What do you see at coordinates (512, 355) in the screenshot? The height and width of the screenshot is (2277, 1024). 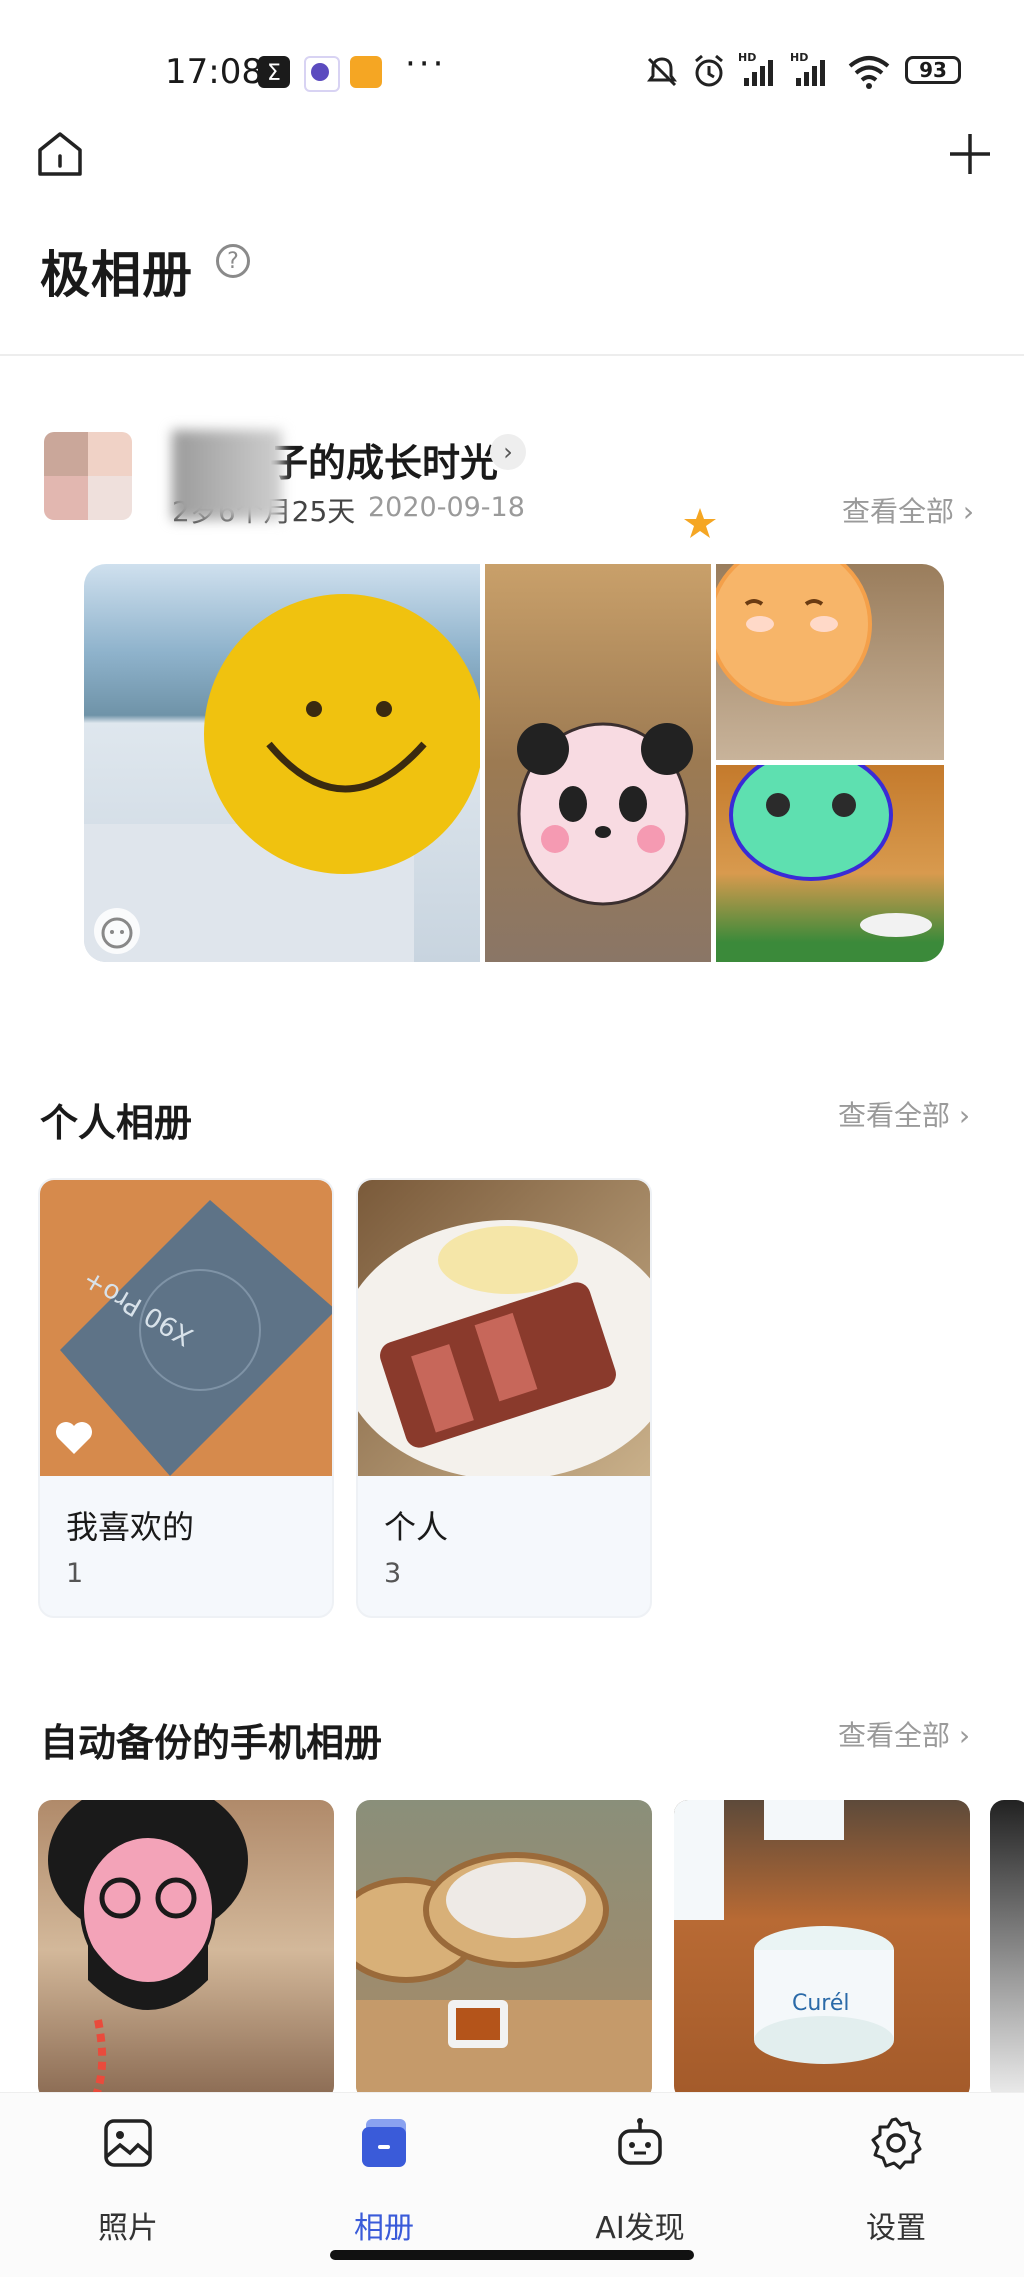 I see `header-divider` at bounding box center [512, 355].